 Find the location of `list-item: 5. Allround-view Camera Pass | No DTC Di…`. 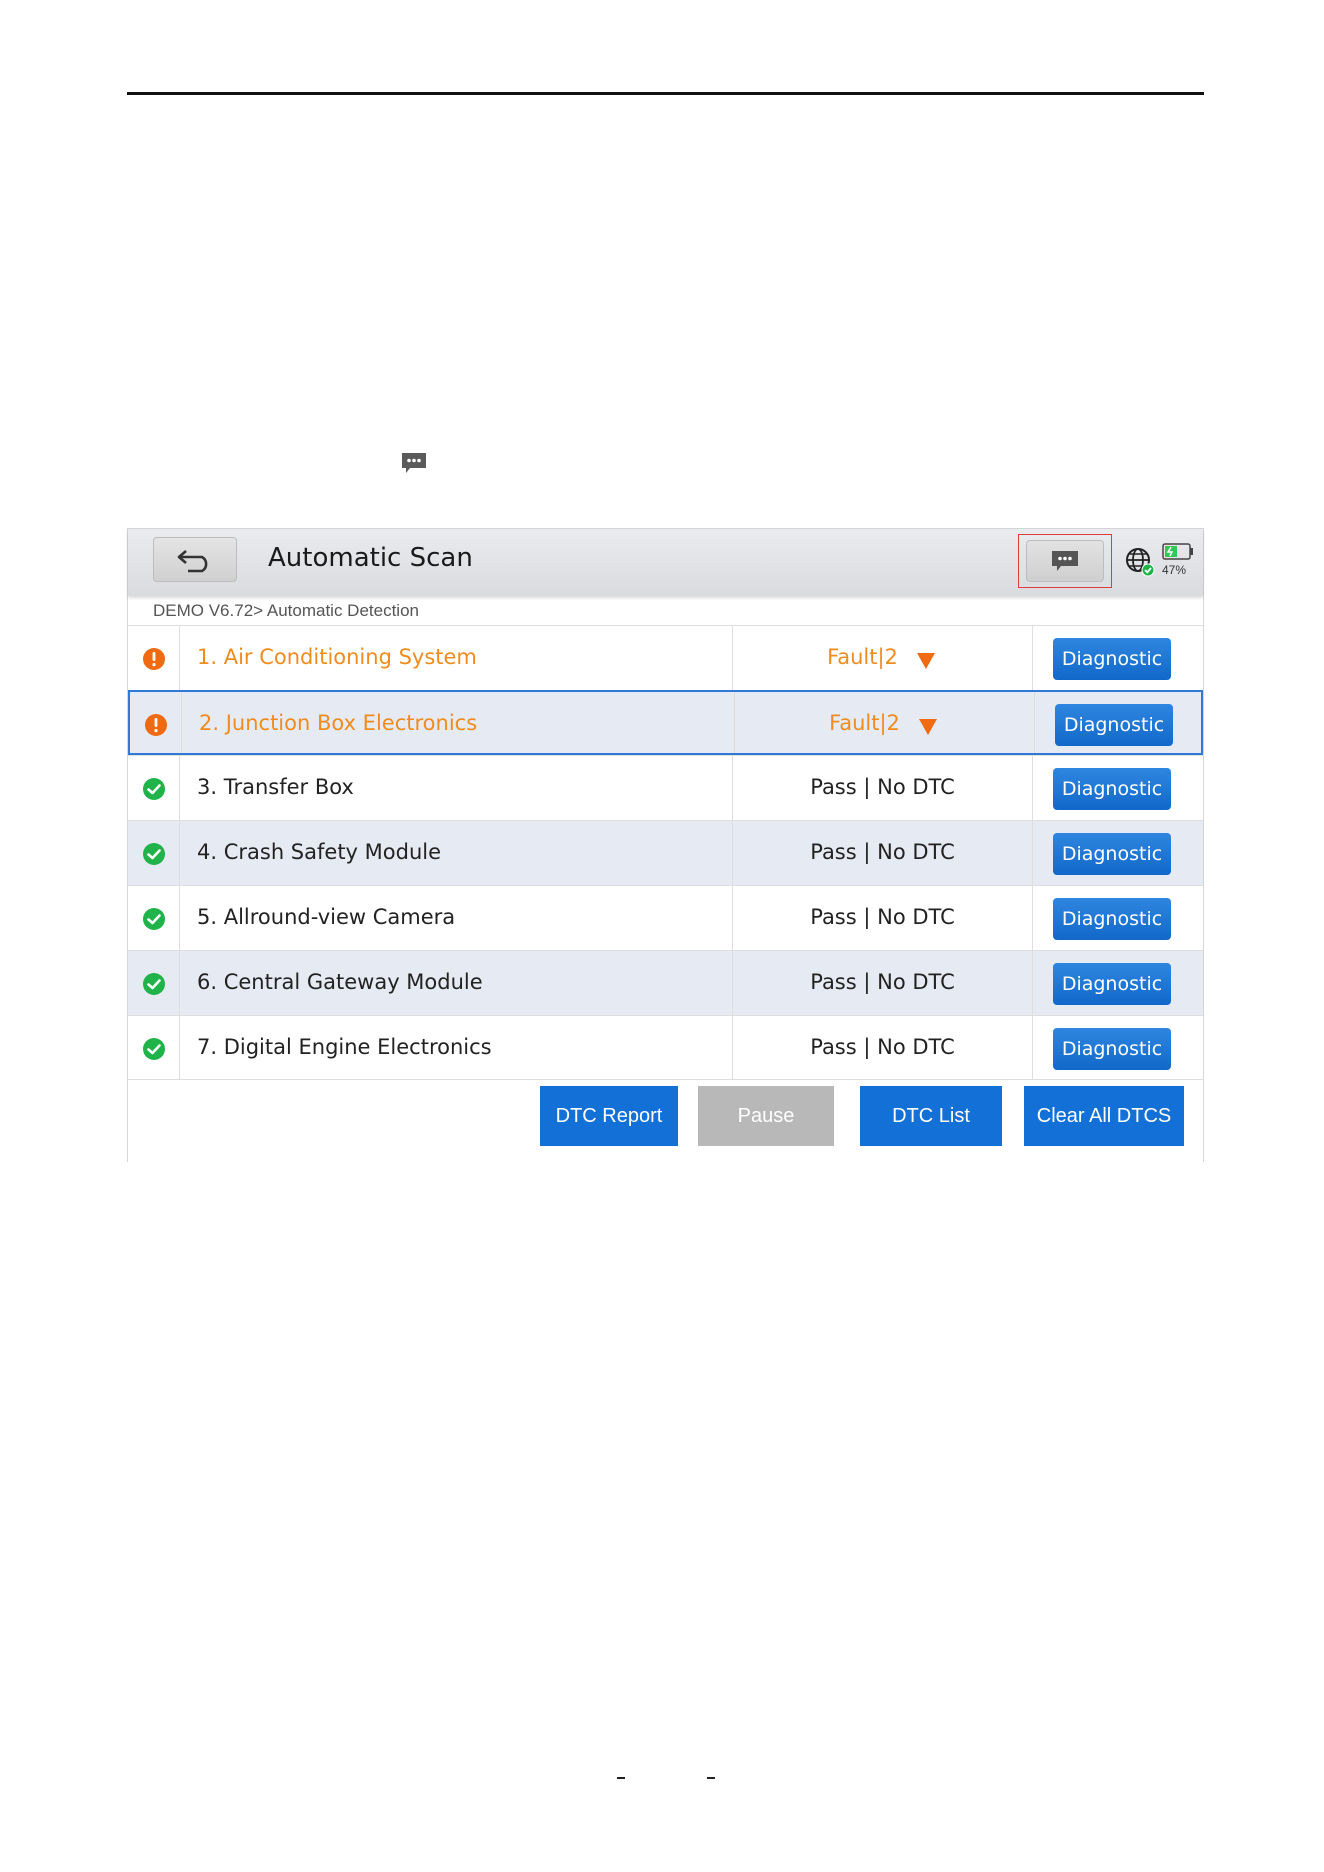

list-item: 5. Allround-view Camera Pass | No DTC Di… is located at coordinates (665, 917).